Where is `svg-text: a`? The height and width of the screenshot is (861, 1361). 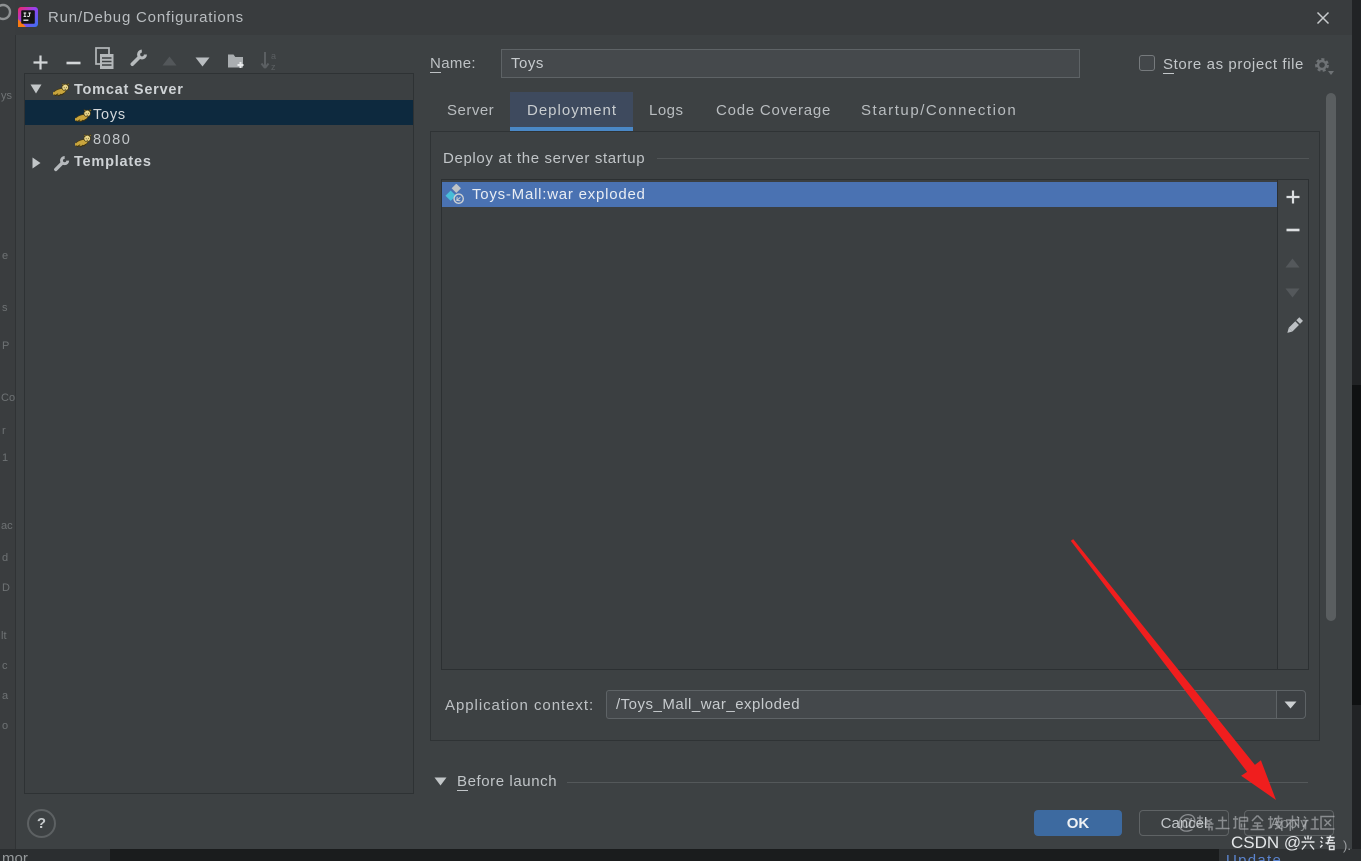
svg-text: a is located at coordinates (273, 56).